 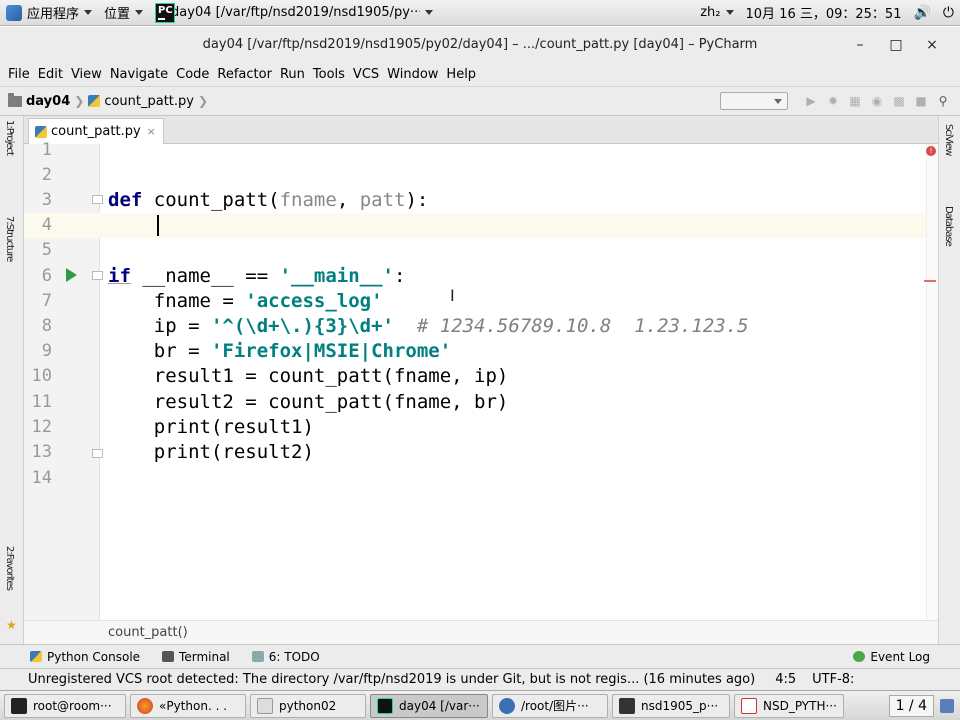 I want to click on image-icon, so click(x=627, y=705).